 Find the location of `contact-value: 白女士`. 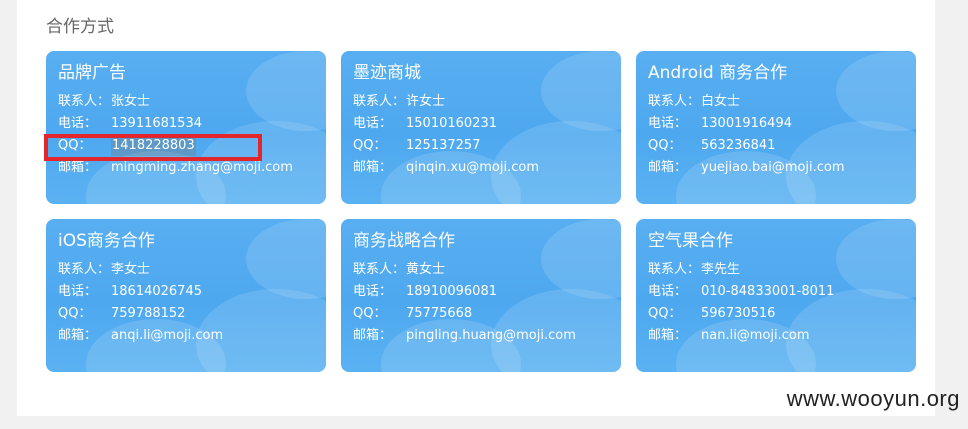

contact-value: 白女士 is located at coordinates (721, 101).